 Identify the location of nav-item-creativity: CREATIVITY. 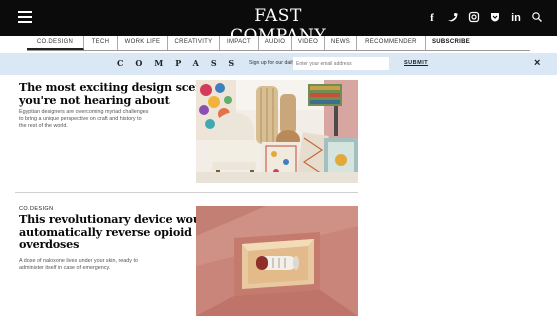
(194, 43).